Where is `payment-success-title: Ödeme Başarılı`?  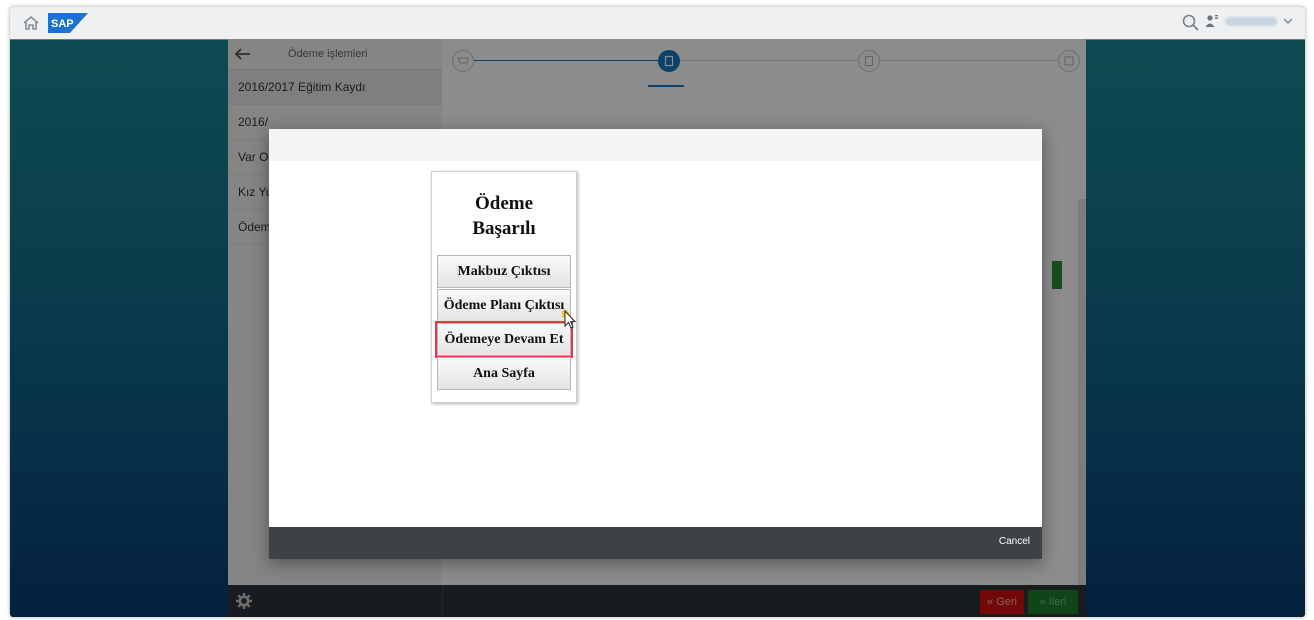 payment-success-title: Ödeme Başarılı is located at coordinates (504, 216).